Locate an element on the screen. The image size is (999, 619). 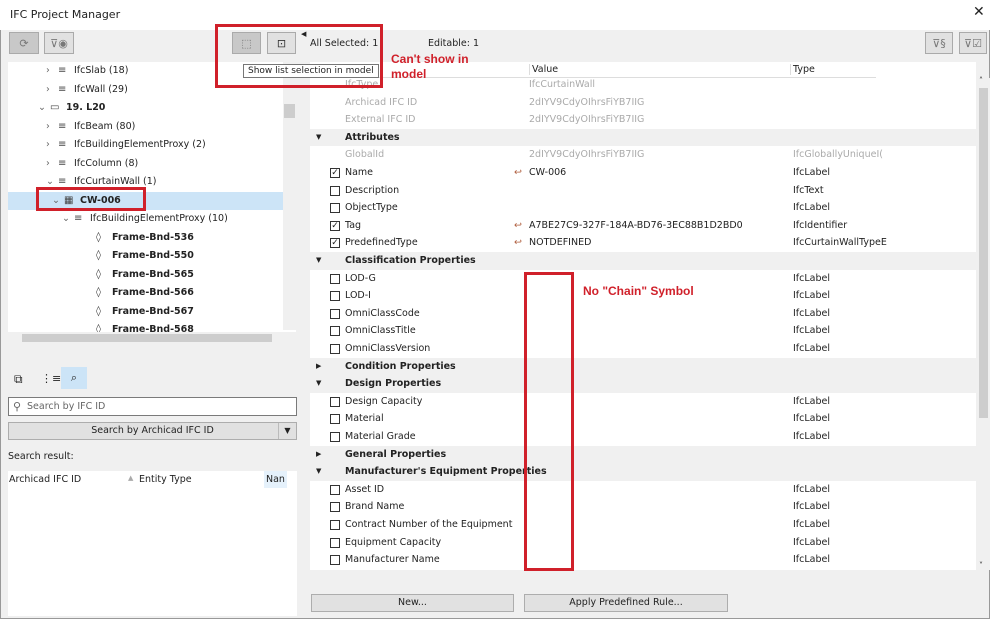
property-value: CW-006 is located at coordinates (547, 173).